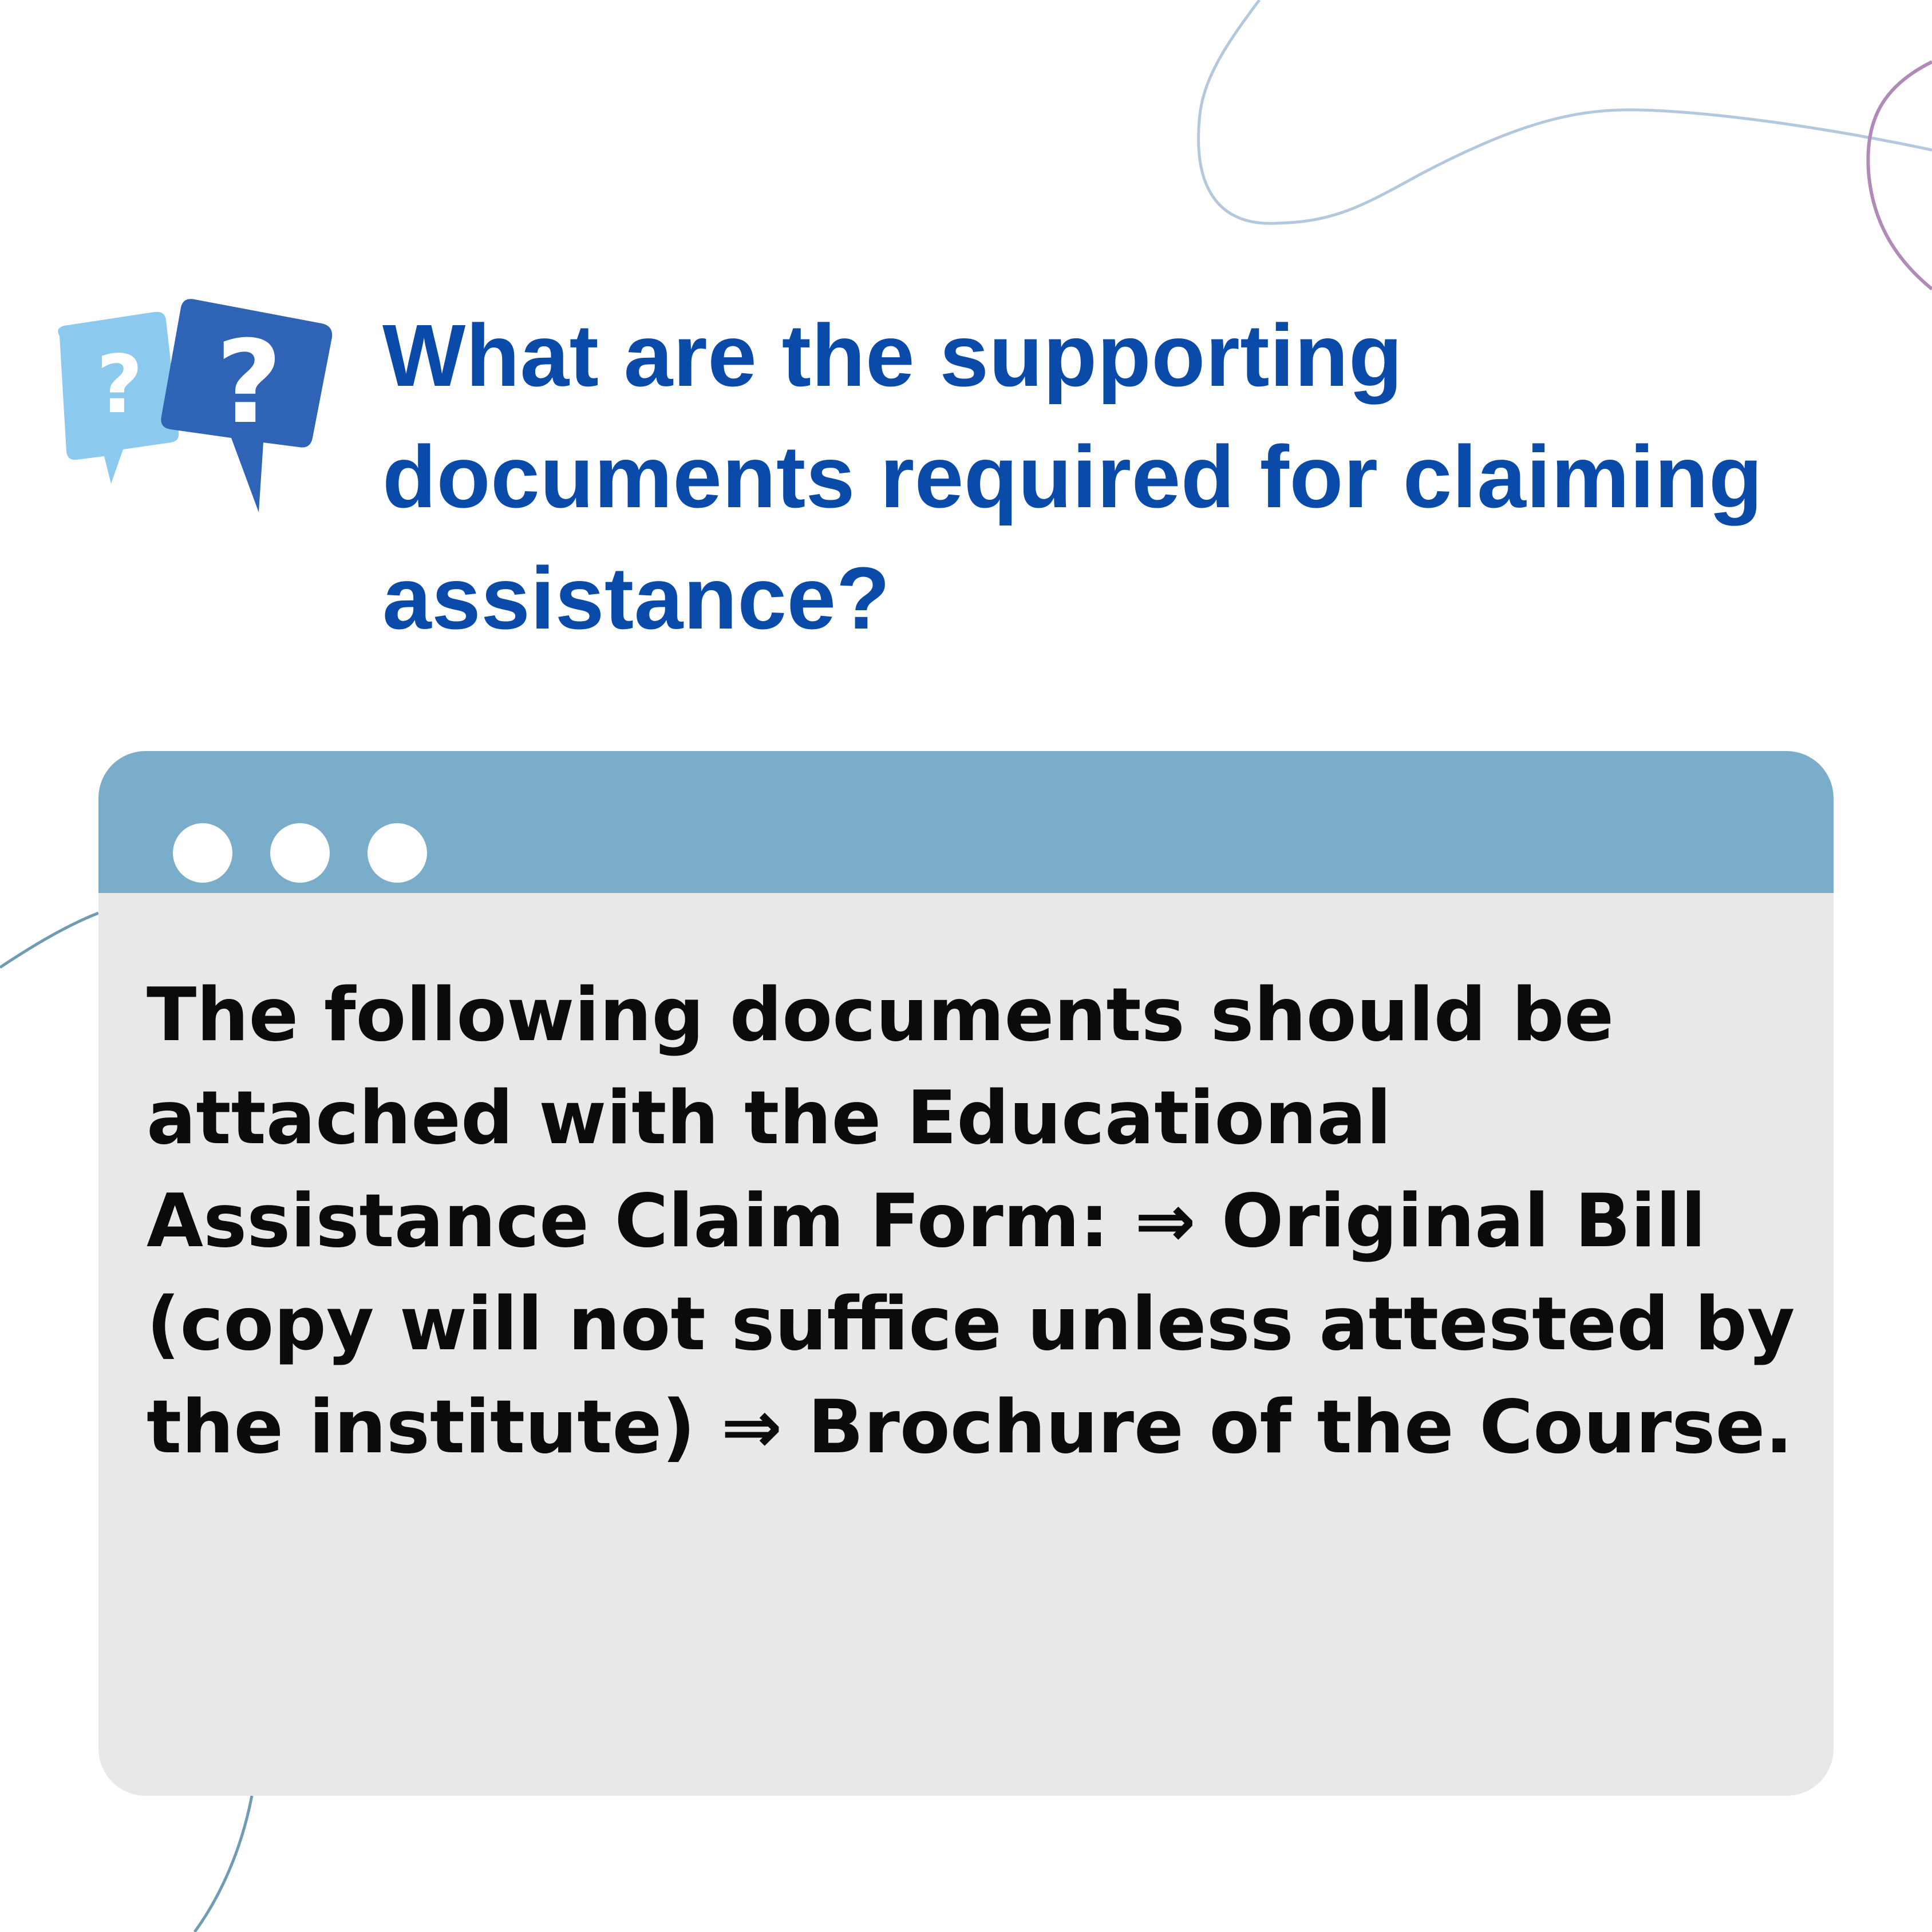 The height and width of the screenshot is (1932, 1932). I want to click on top-right-curve, so click(1899, 175).